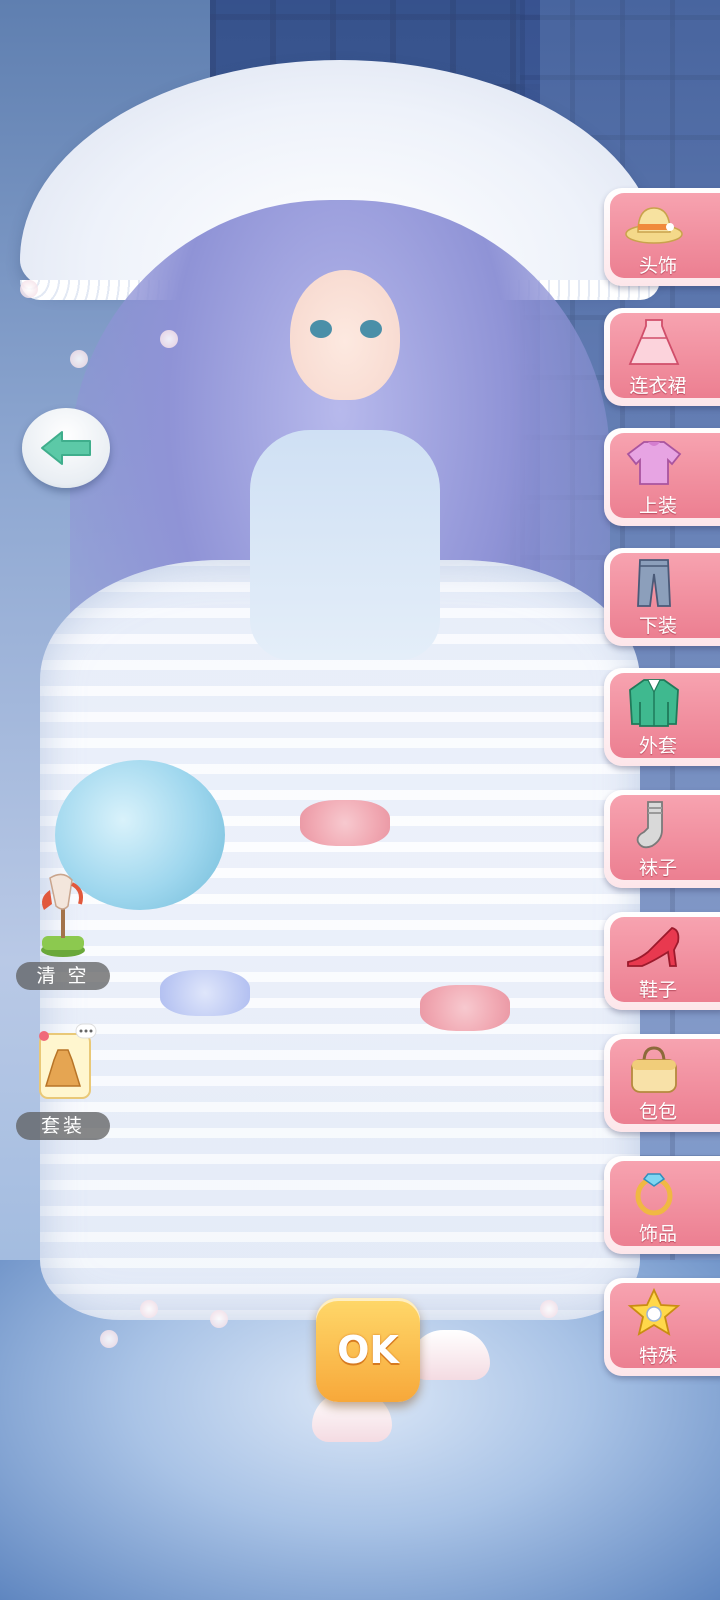  Describe the element at coordinates (657, 266) in the screenshot. I see `category-label: 头饰` at that location.